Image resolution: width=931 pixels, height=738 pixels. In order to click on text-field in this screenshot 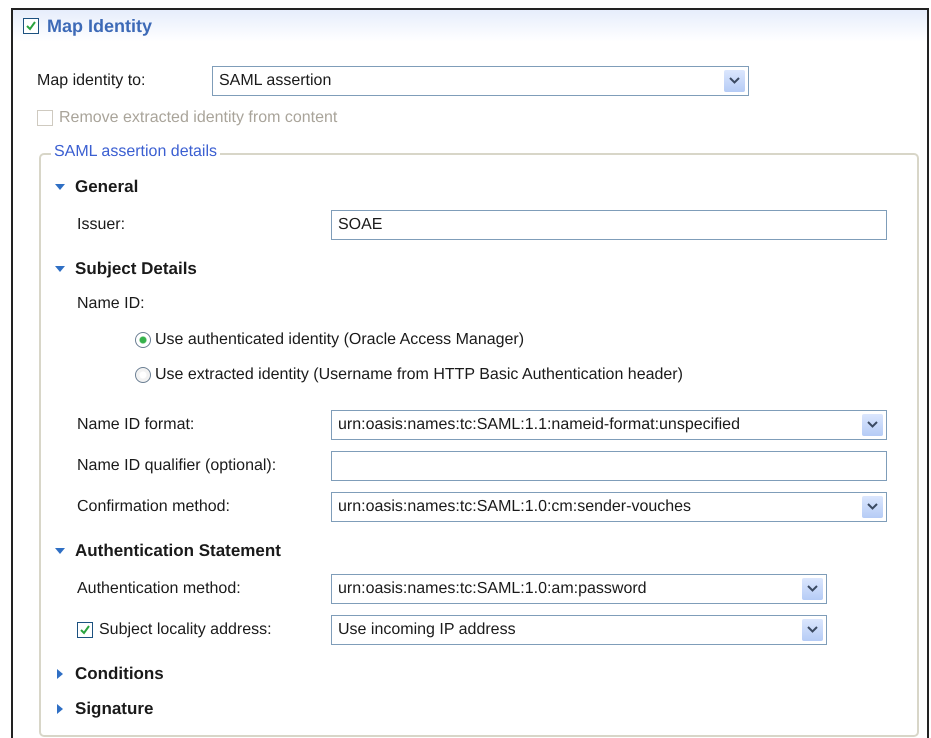, I will do `click(609, 465)`.